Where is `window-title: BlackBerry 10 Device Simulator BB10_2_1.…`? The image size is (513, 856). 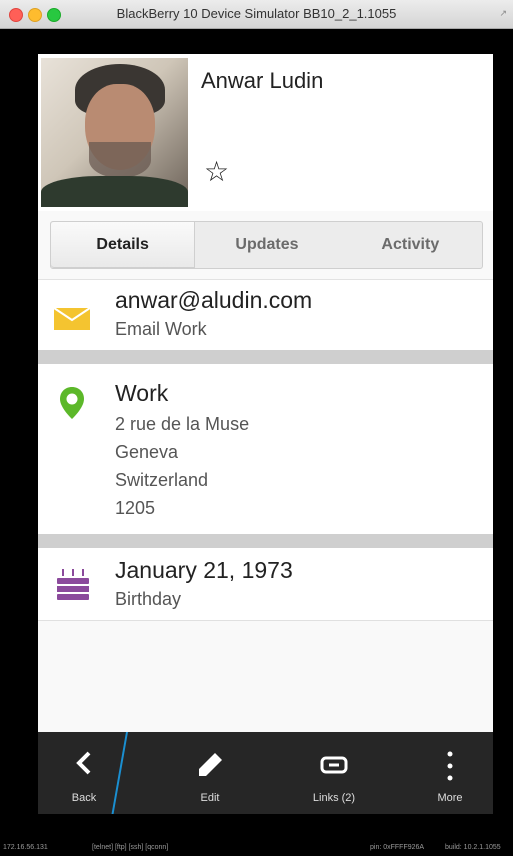 window-title: BlackBerry 10 Device Simulator BB10_2_1.… is located at coordinates (256, 13).